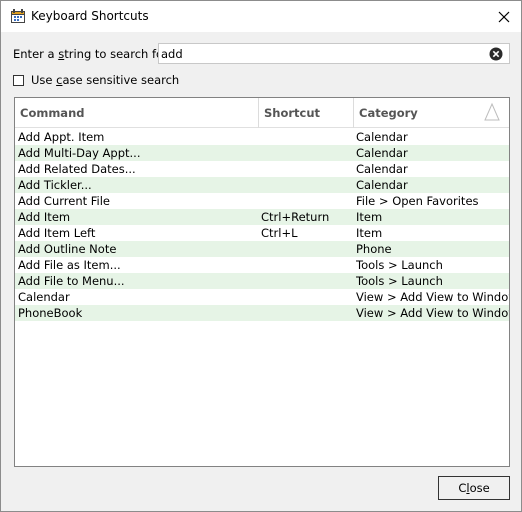 Image resolution: width=522 pixels, height=512 pixels. Describe the element at coordinates (431, 113) in the screenshot. I see `column-header-category: Category` at that location.